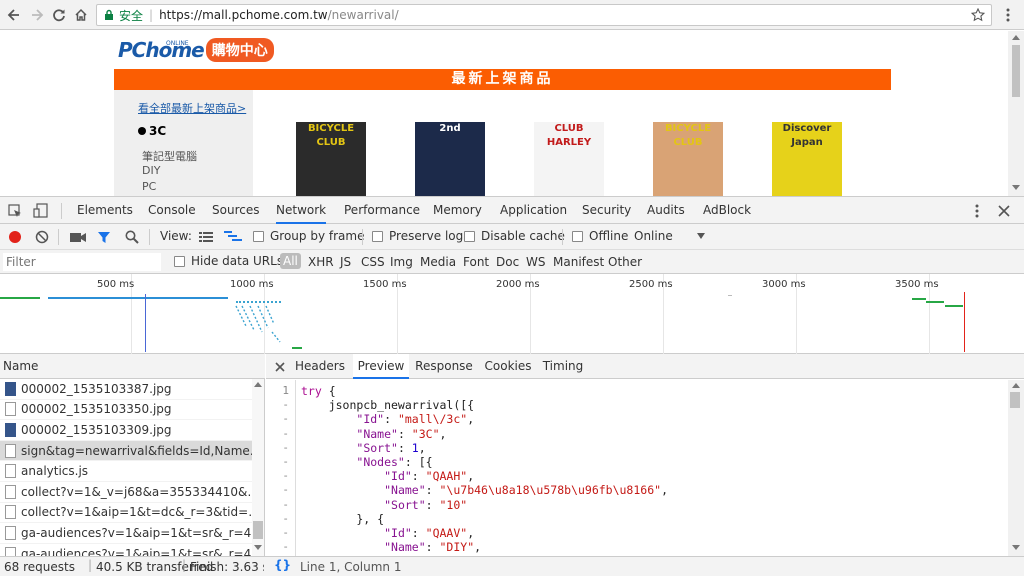 Image resolution: width=1024 pixels, height=576 pixels. What do you see at coordinates (37, 15) in the screenshot?
I see `forward-button` at bounding box center [37, 15].